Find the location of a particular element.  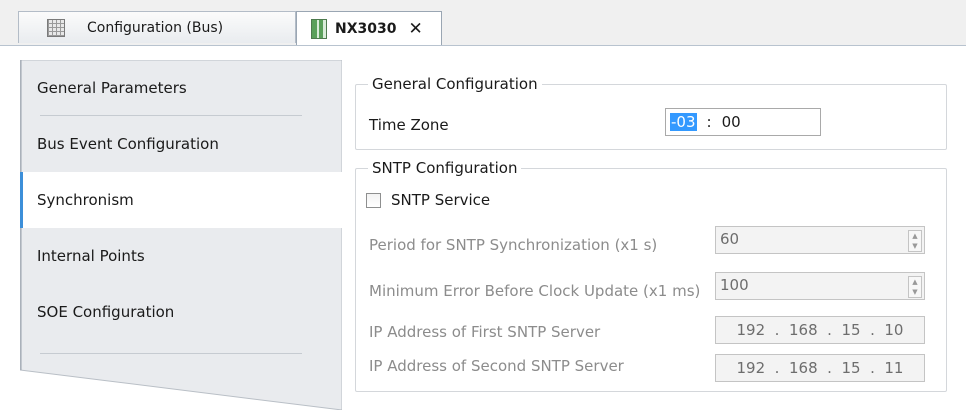

group-title: SNTP Configuration is located at coordinates (445, 168).